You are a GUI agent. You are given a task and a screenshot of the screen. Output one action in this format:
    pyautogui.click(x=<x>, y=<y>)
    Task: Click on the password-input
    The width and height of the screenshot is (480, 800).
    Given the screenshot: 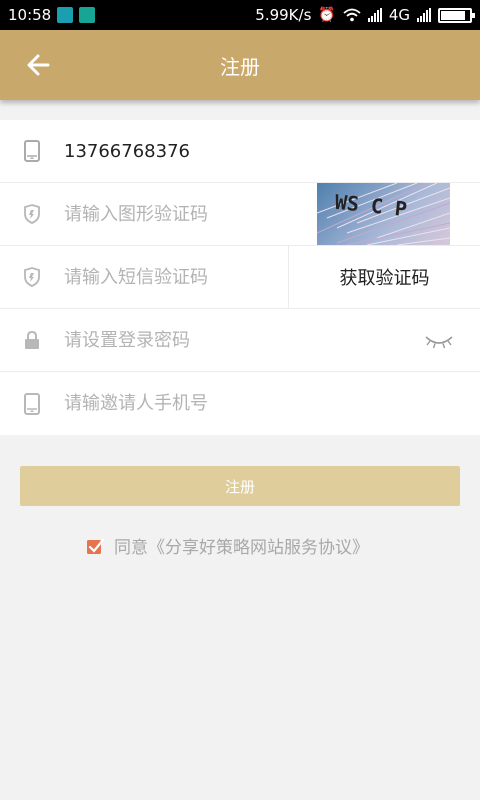 What is the action you would take?
    pyautogui.click(x=272, y=340)
    